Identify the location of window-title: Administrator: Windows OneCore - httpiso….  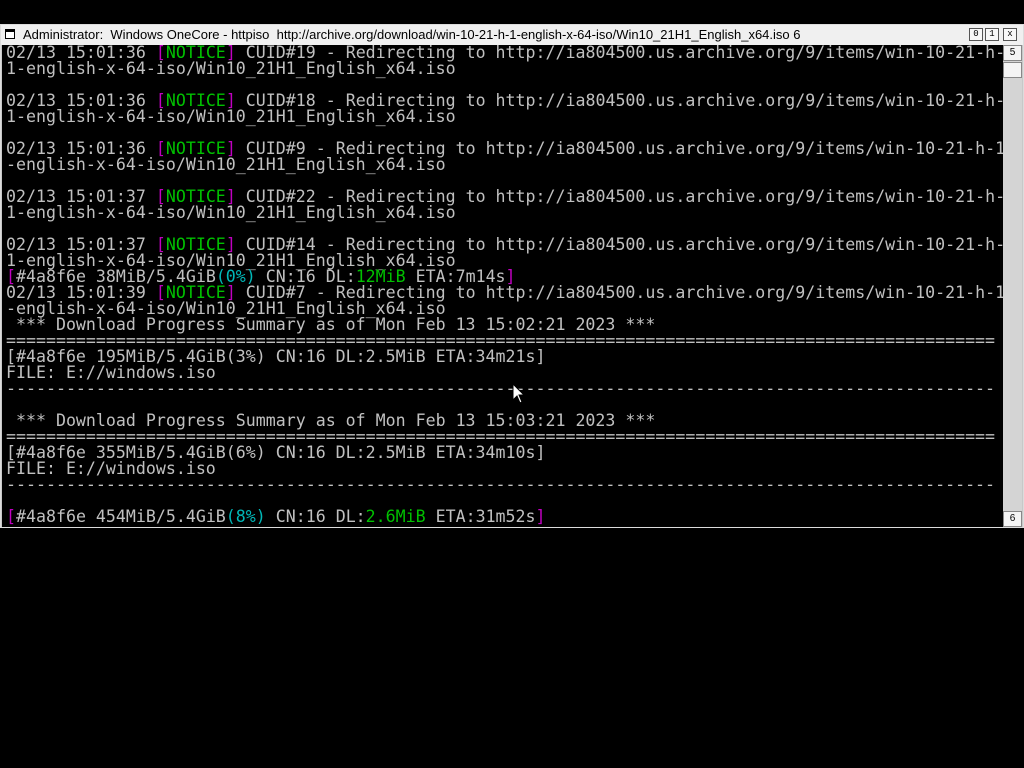
(412, 34).